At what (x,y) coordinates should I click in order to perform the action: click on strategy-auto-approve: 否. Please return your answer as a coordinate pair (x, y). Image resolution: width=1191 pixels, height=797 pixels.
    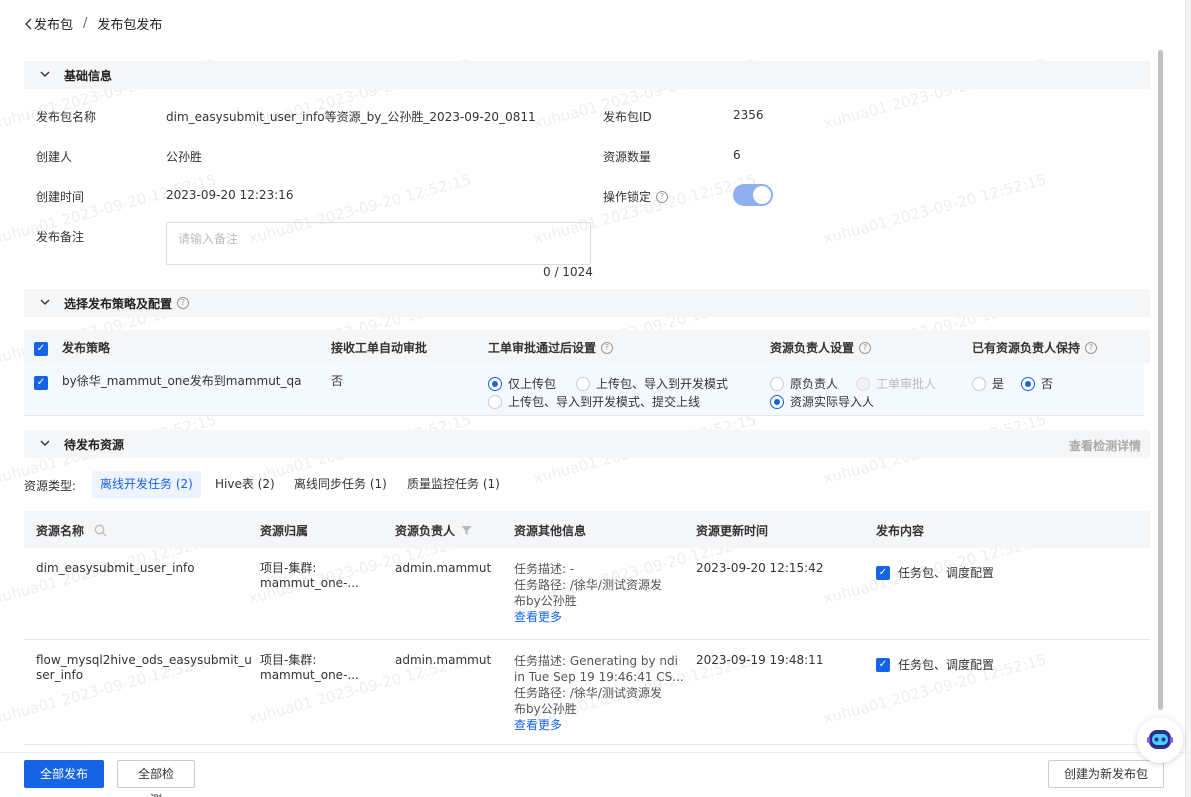
    Looking at the image, I should click on (337, 381).